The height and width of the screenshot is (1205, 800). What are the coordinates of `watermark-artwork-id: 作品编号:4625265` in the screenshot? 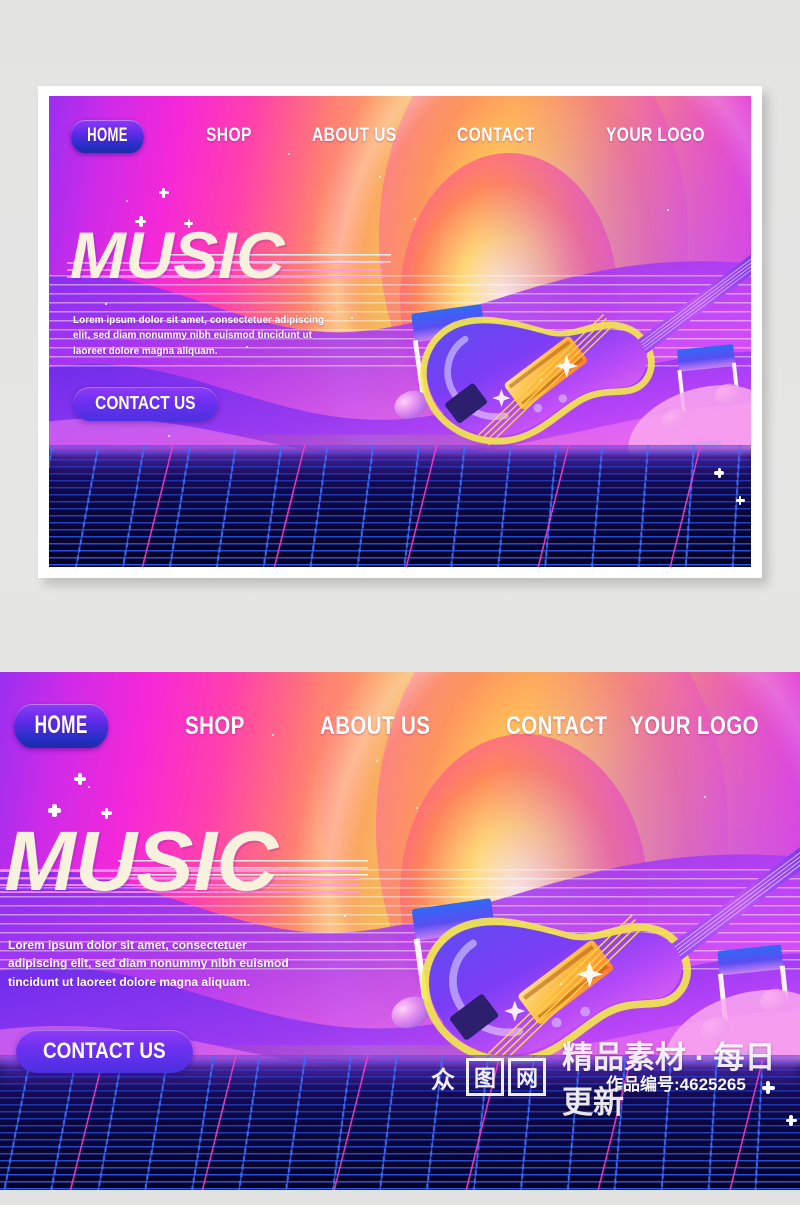 It's located at (676, 1084).